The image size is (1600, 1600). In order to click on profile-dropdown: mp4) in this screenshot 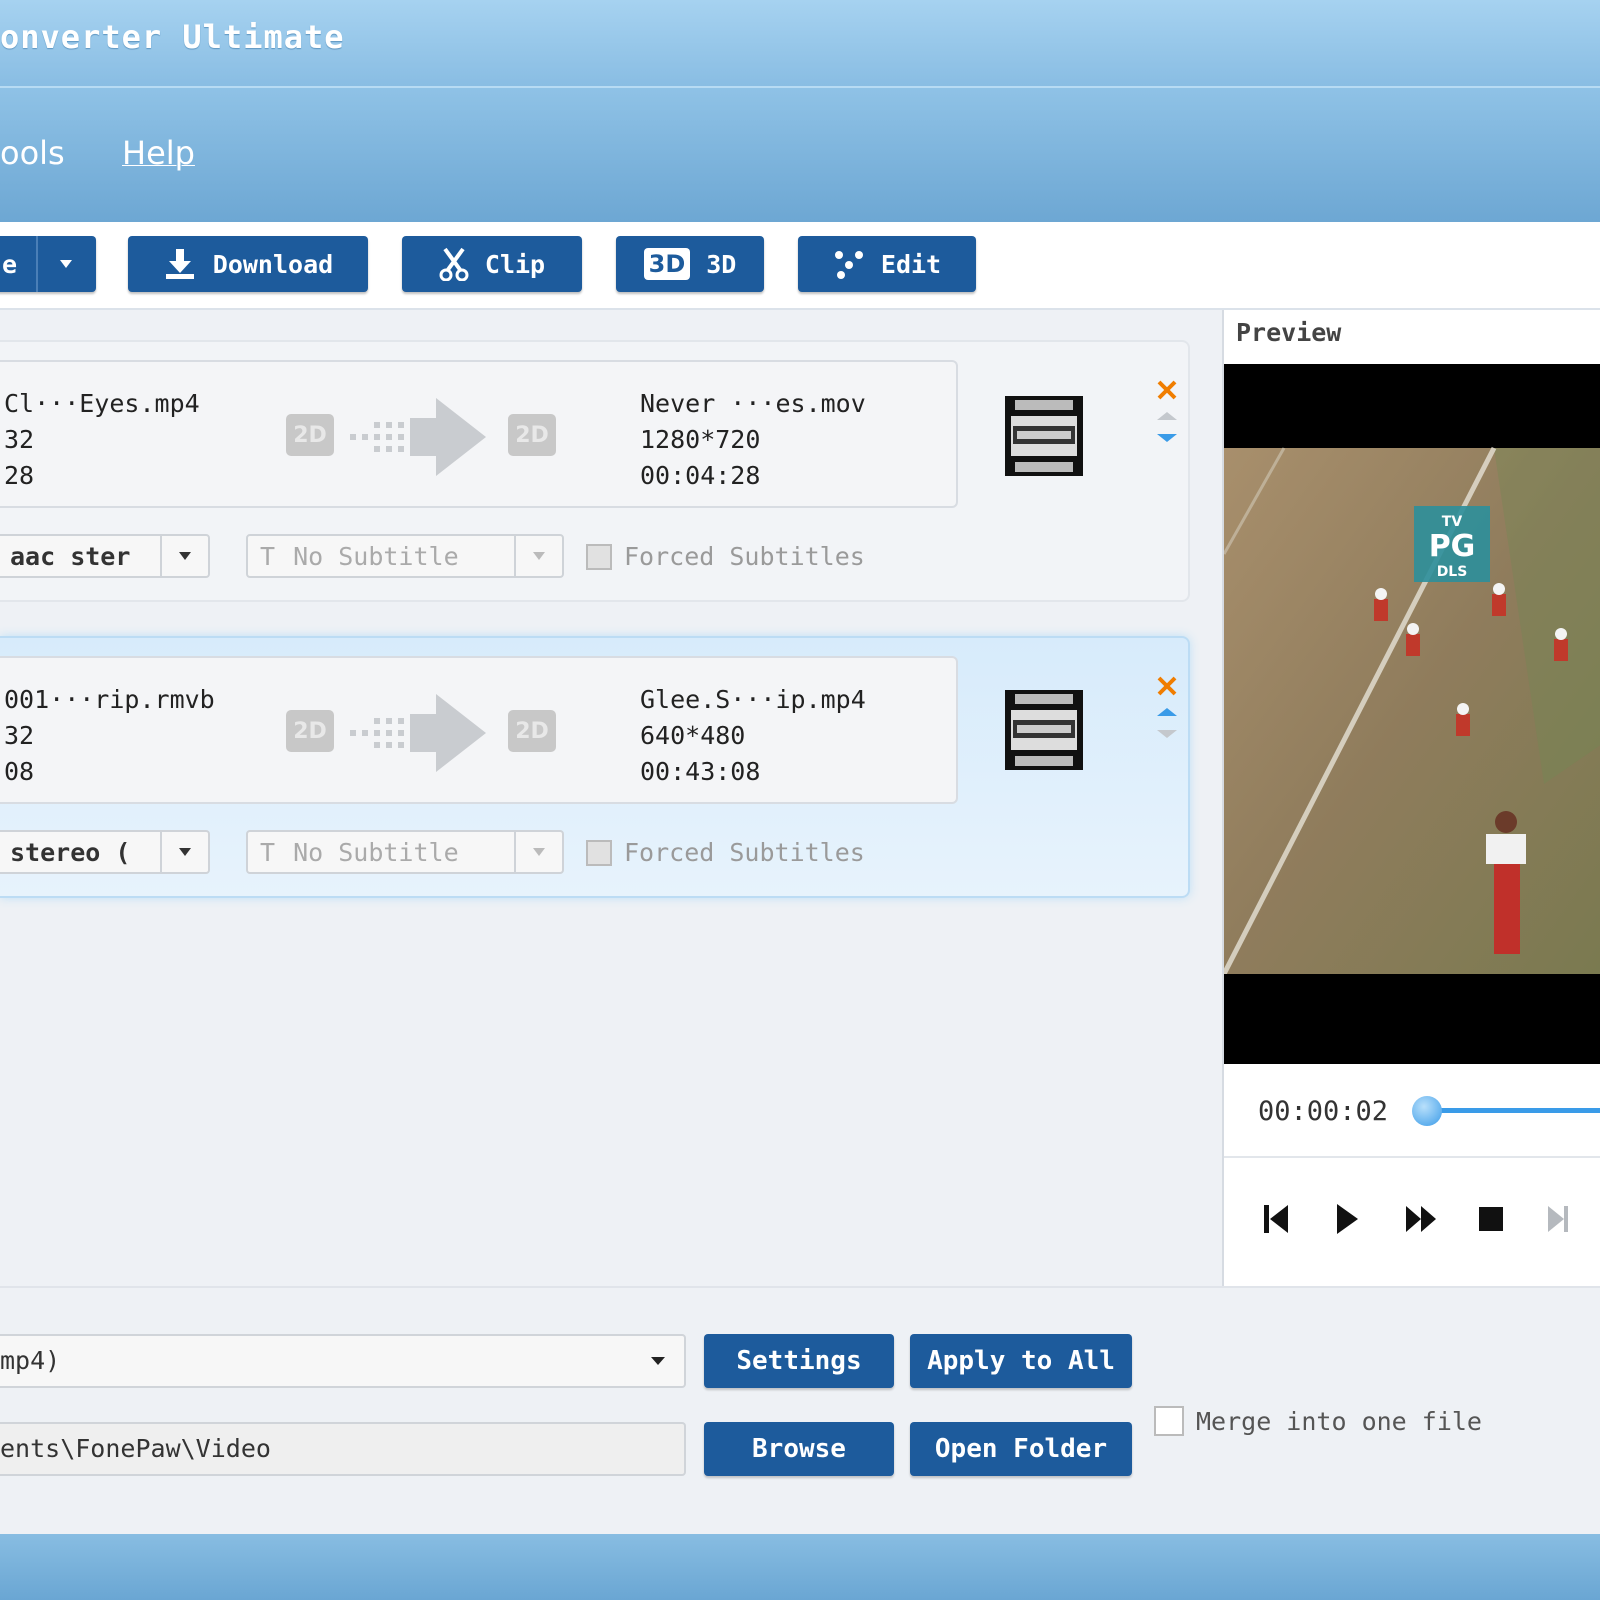, I will do `click(343, 1361)`.